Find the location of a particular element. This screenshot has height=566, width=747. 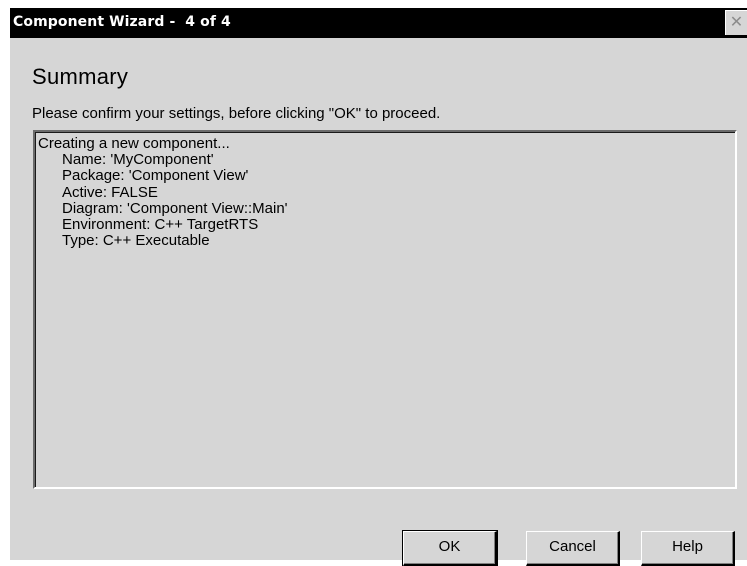

summary-line: Name: 'MyComponent' is located at coordinates (138, 160).